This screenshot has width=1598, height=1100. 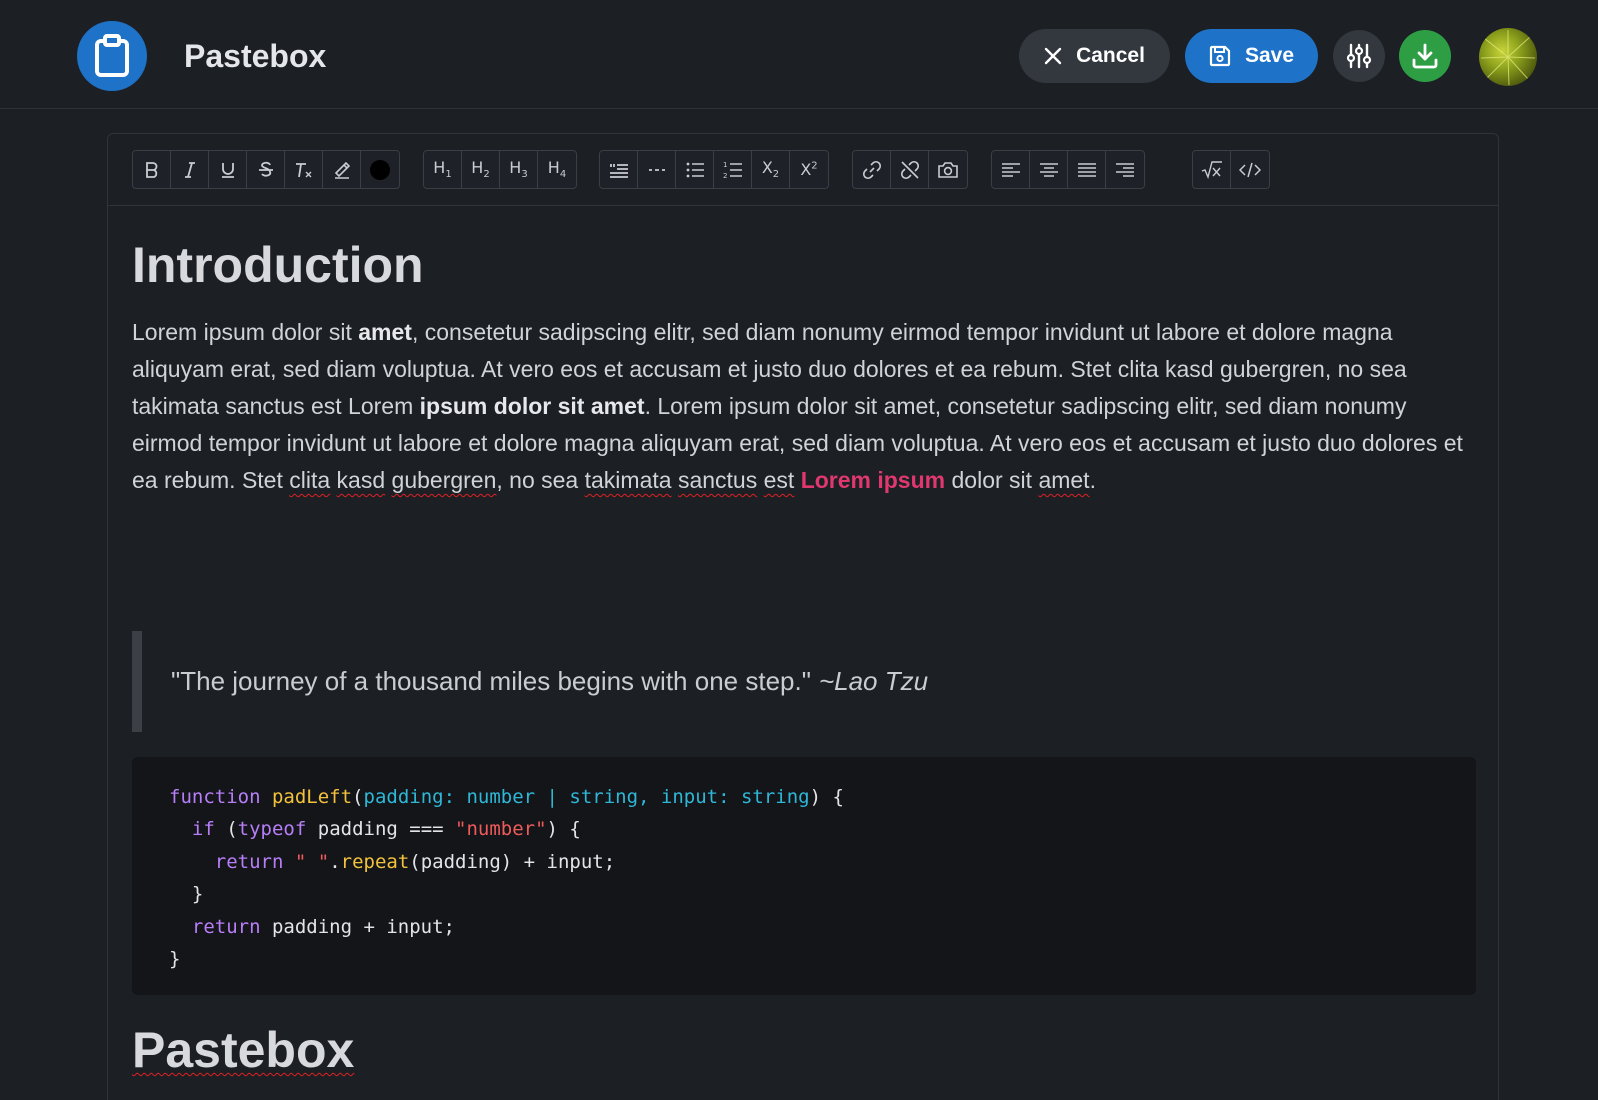 I want to click on unlink-icon, so click(x=910, y=169).